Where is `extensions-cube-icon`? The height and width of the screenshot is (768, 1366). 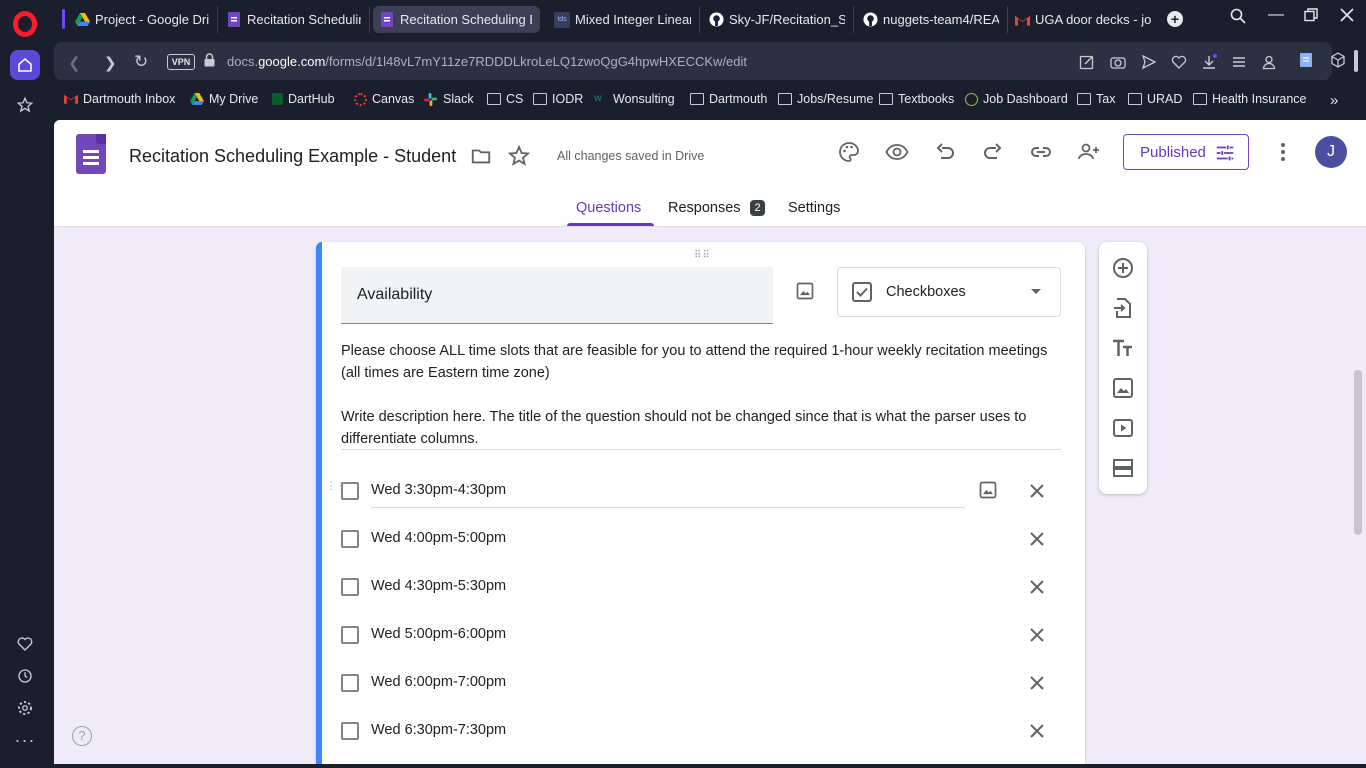 extensions-cube-icon is located at coordinates (1338, 60).